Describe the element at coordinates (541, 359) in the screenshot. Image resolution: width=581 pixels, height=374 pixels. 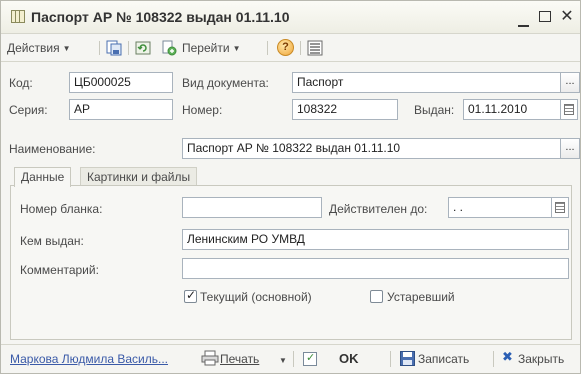
I see `close-button: Закрыть` at that location.